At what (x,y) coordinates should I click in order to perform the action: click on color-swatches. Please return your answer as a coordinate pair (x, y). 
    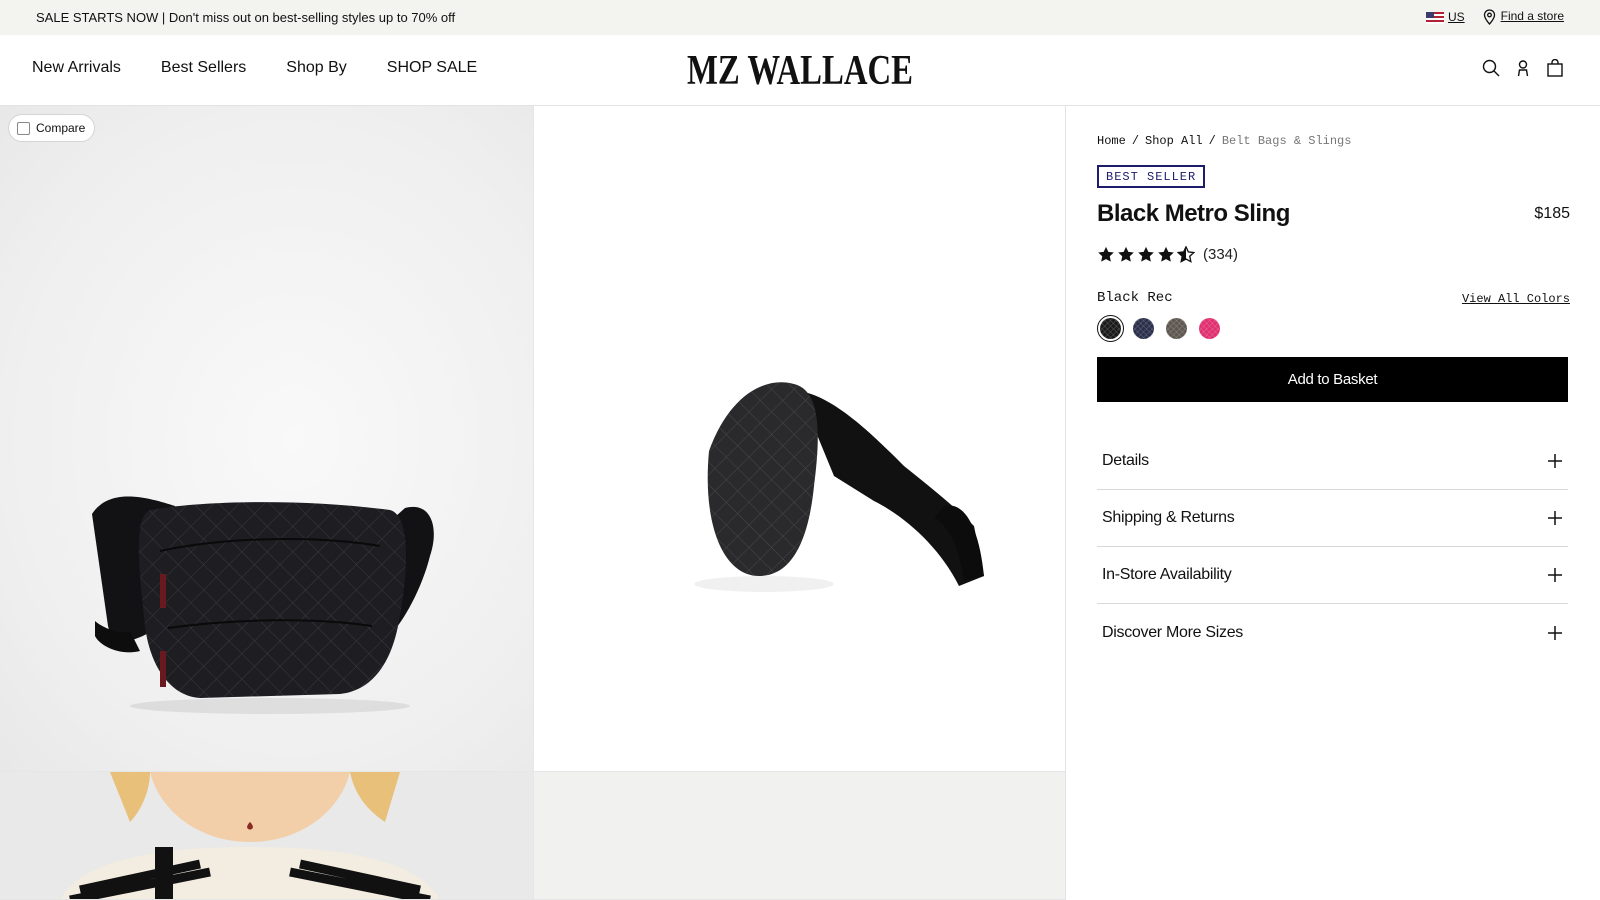
    Looking at the image, I should click on (1160, 328).